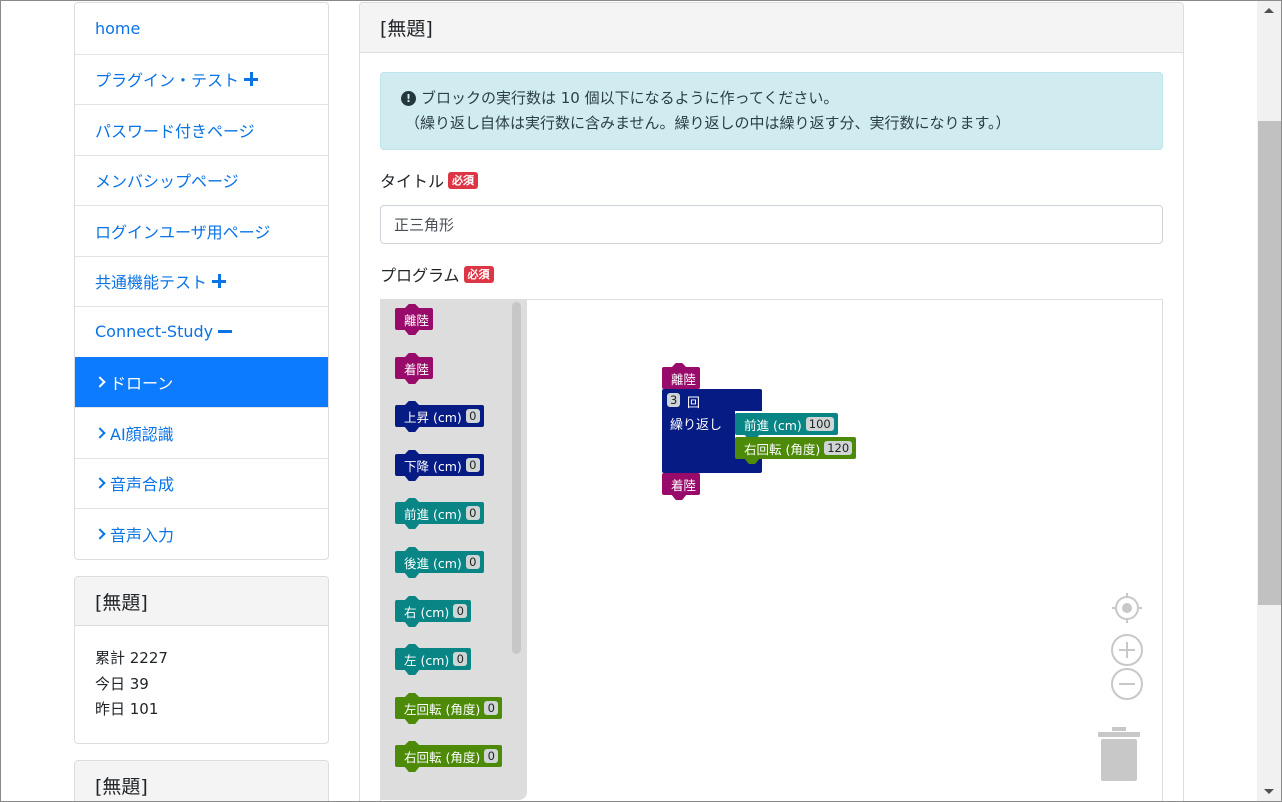  What do you see at coordinates (201, 533) in the screenshot?
I see `nav-item-speech-input: 音声入力` at bounding box center [201, 533].